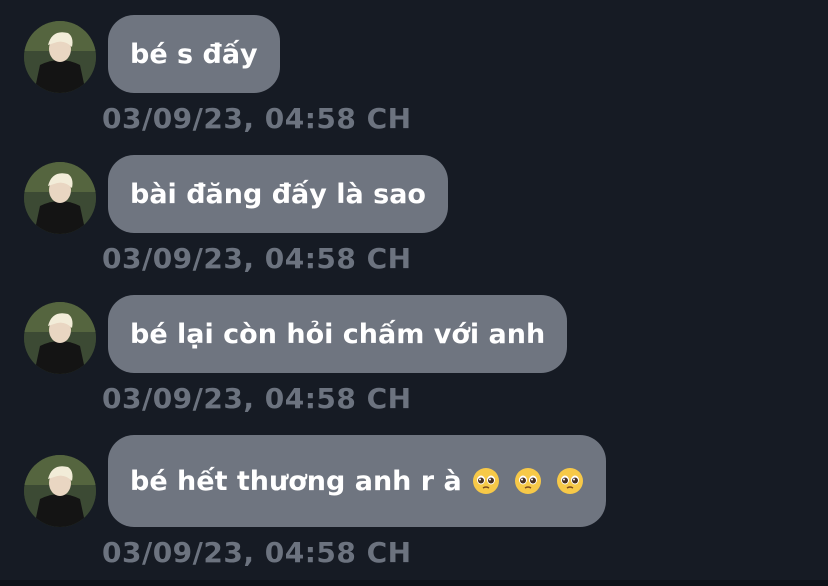 Image resolution: width=828 pixels, height=586 pixels. I want to click on message-bubble: bài đăng đấy là sao, so click(278, 194).